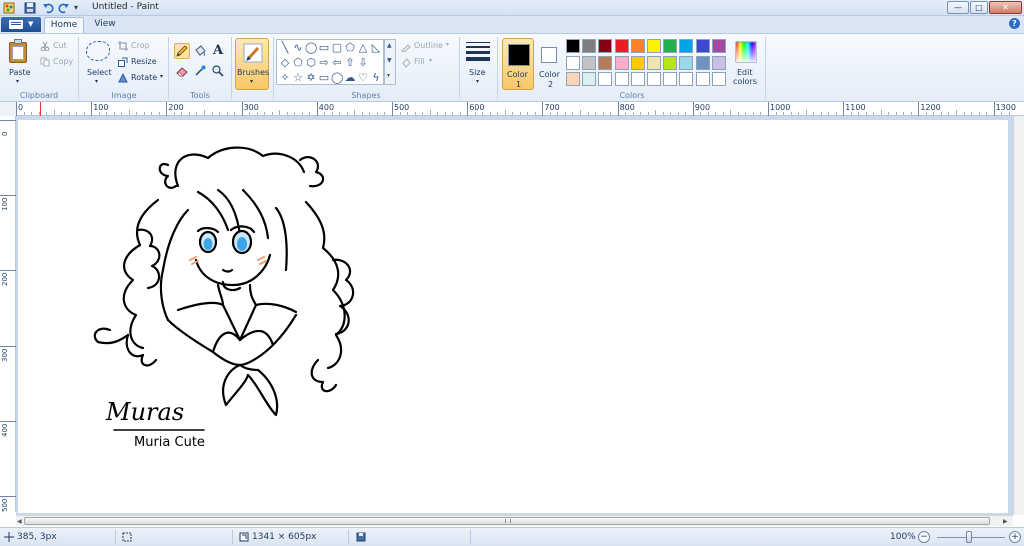 The height and width of the screenshot is (546, 1024). What do you see at coordinates (337, 78) in the screenshot?
I see `oval-callout-shape-icon: ◯` at bounding box center [337, 78].